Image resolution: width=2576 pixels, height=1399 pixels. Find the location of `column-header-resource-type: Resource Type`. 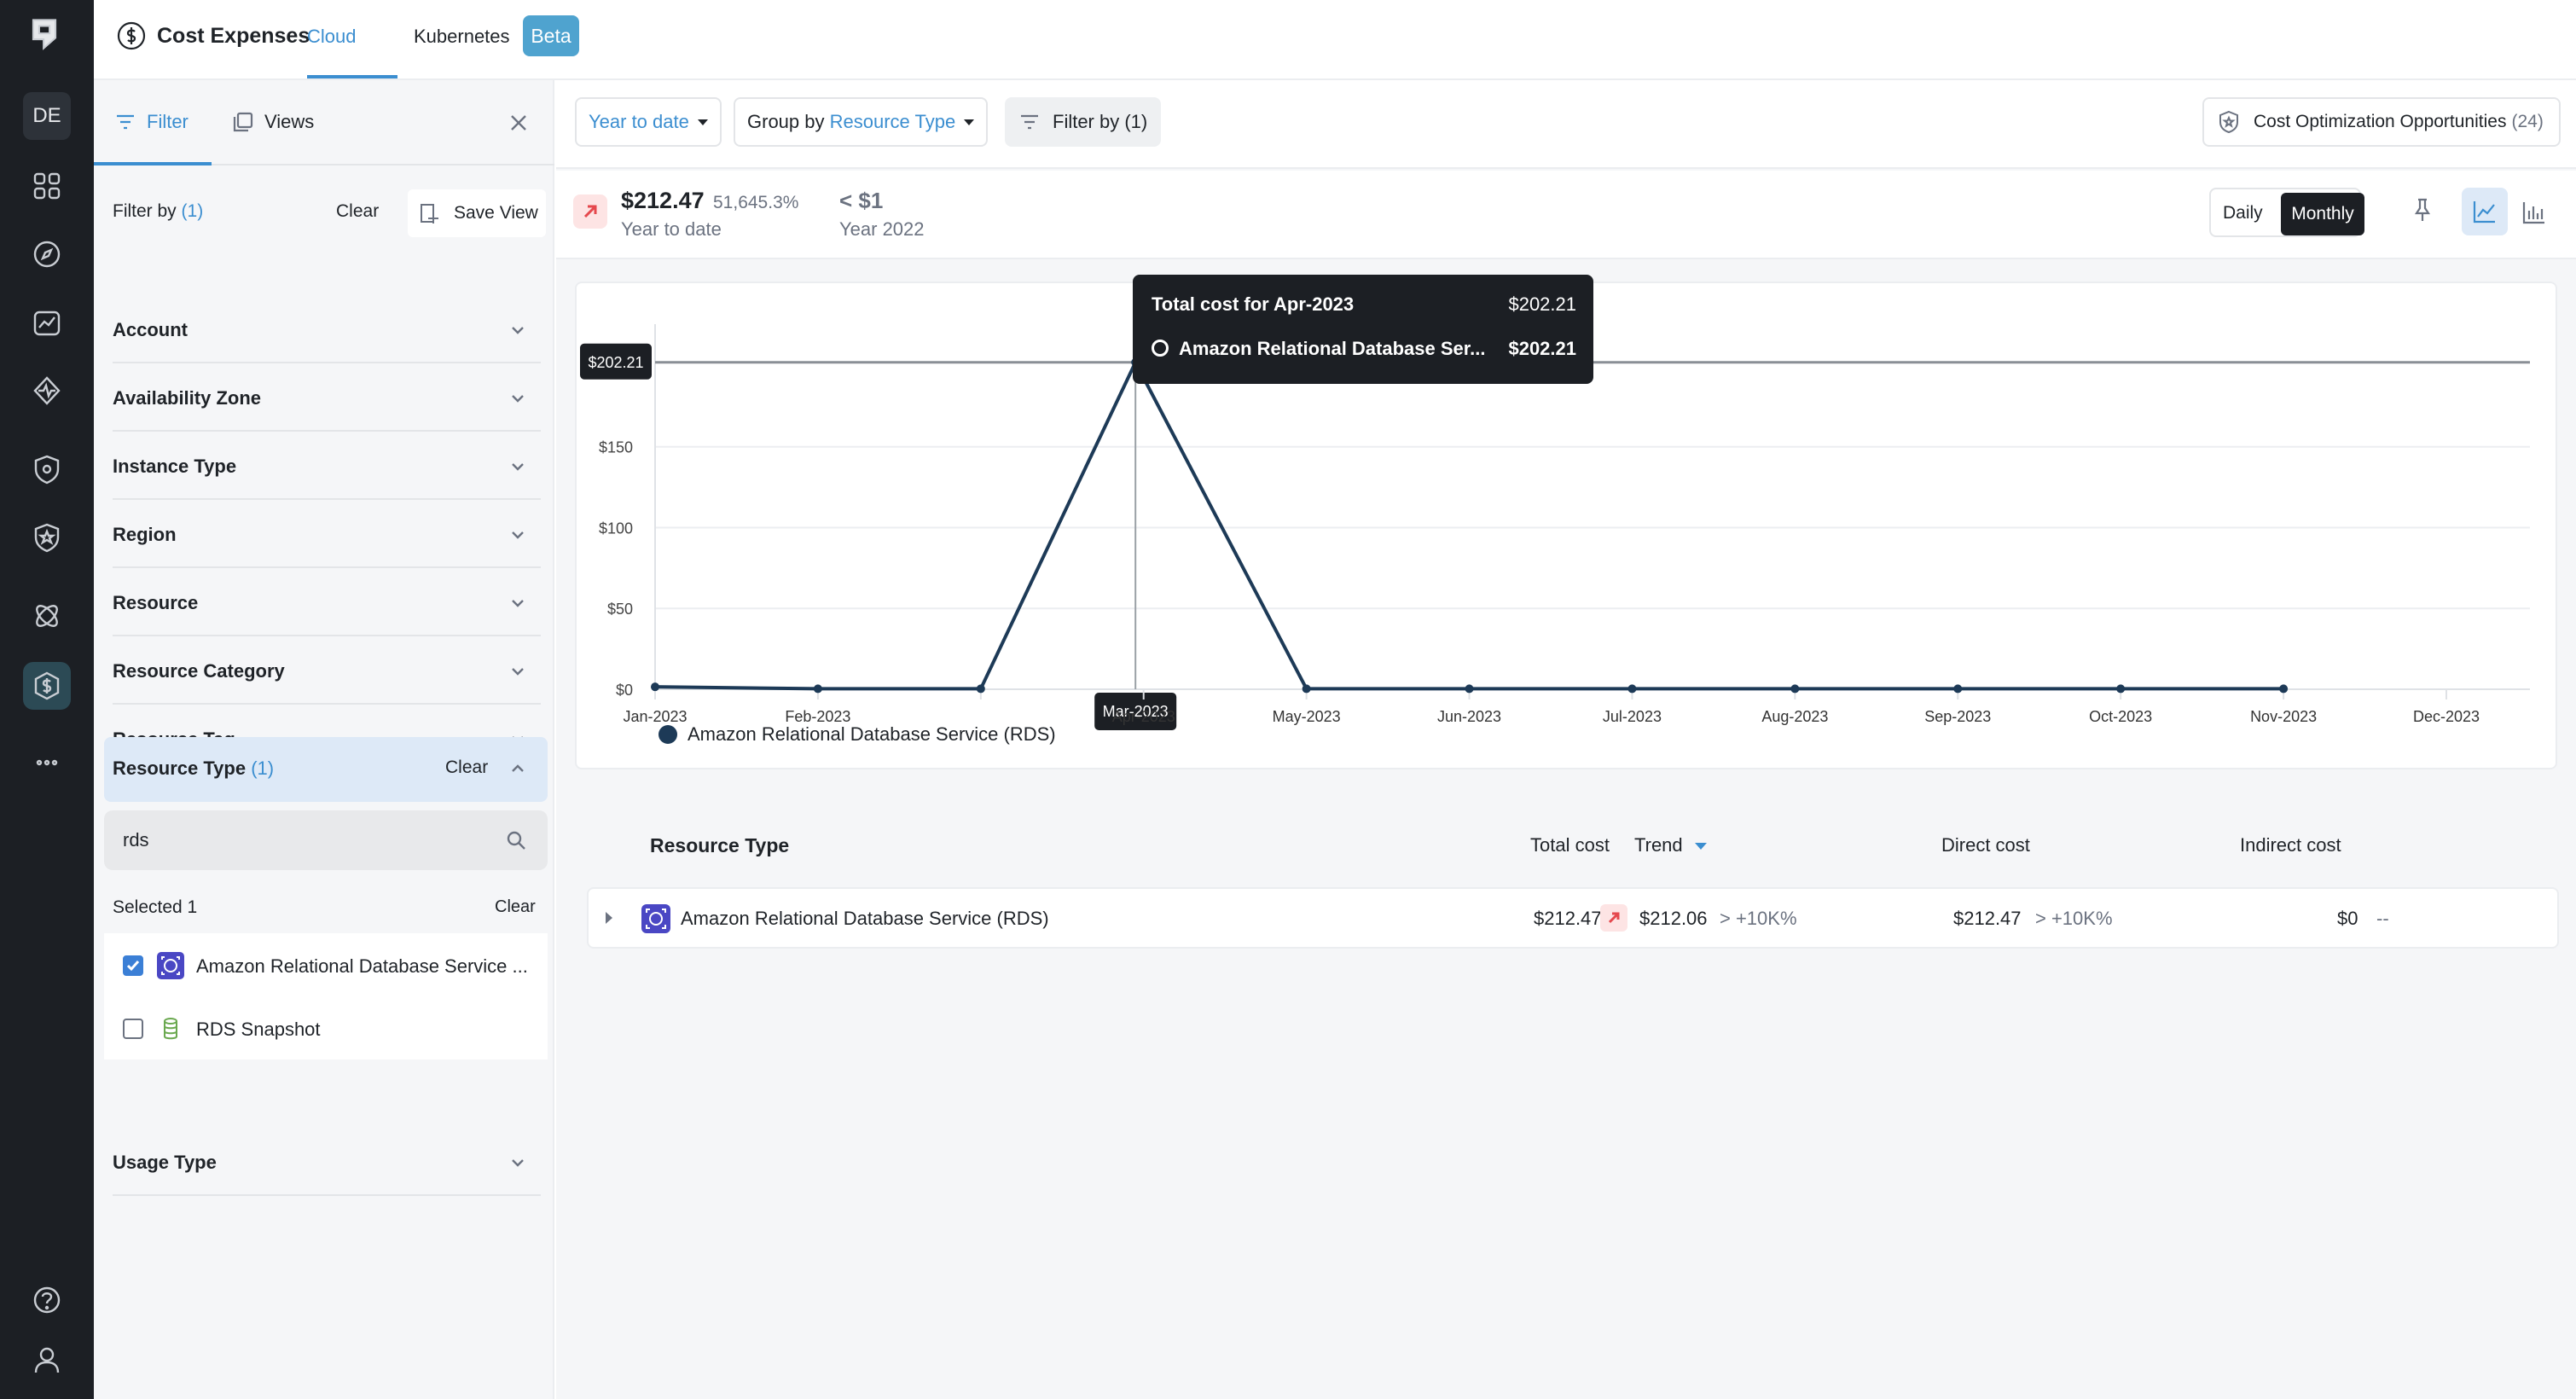

column-header-resource-type: Resource Type is located at coordinates (719, 845).